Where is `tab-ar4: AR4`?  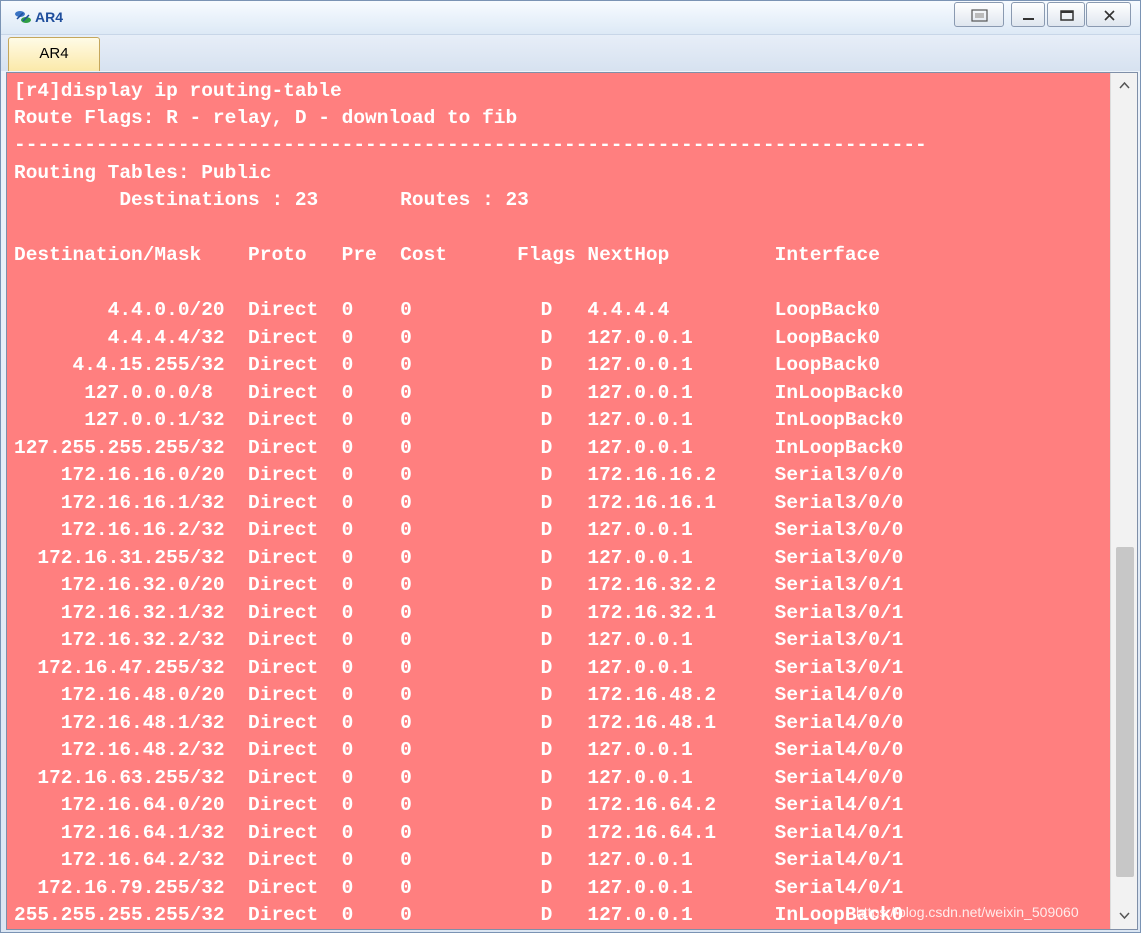
tab-ar4: AR4 is located at coordinates (54, 54).